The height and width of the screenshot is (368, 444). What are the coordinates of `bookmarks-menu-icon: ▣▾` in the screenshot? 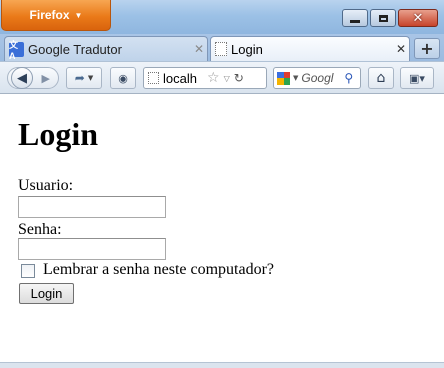 It's located at (417, 78).